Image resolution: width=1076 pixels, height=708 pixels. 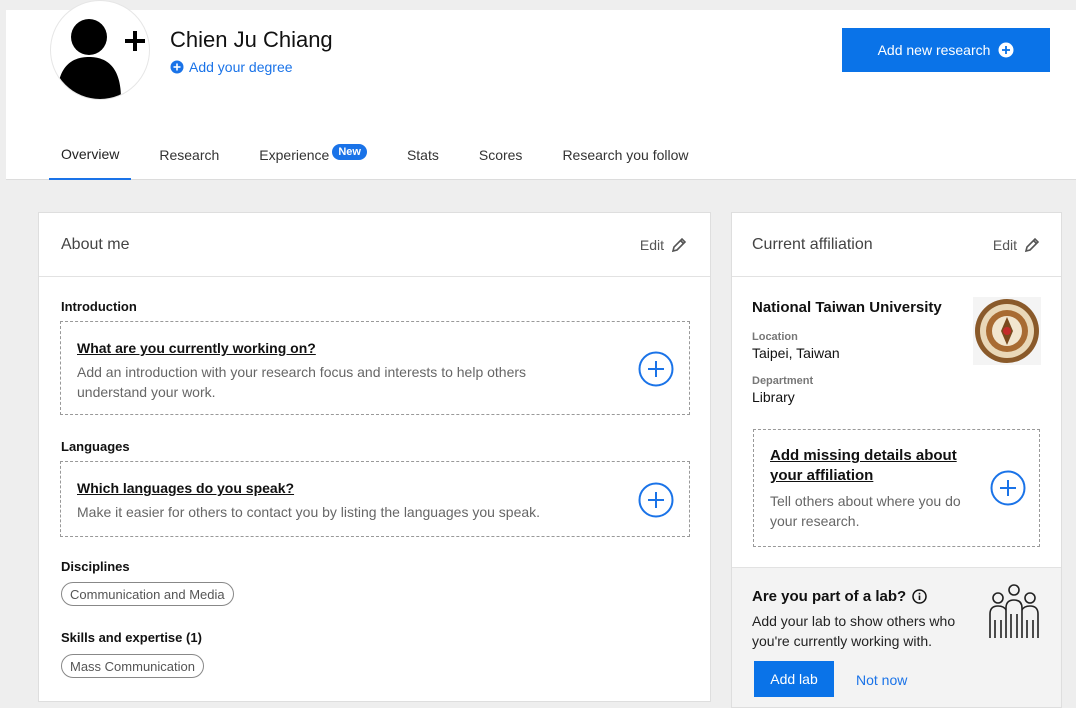 What do you see at coordinates (294, 155) in the screenshot?
I see `tab-label: Experience` at bounding box center [294, 155].